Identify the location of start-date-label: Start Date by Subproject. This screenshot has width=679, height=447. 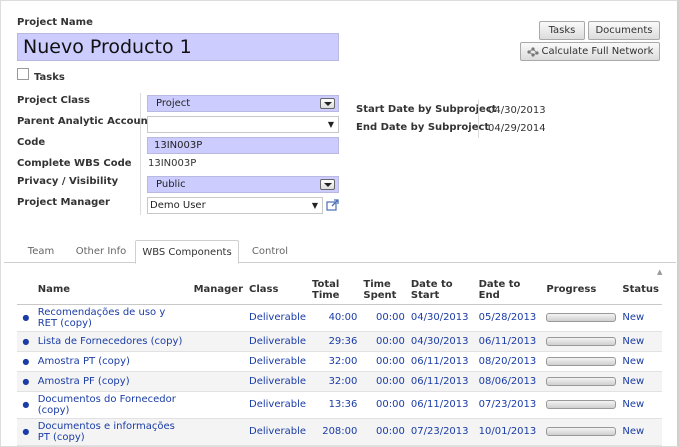
(426, 109).